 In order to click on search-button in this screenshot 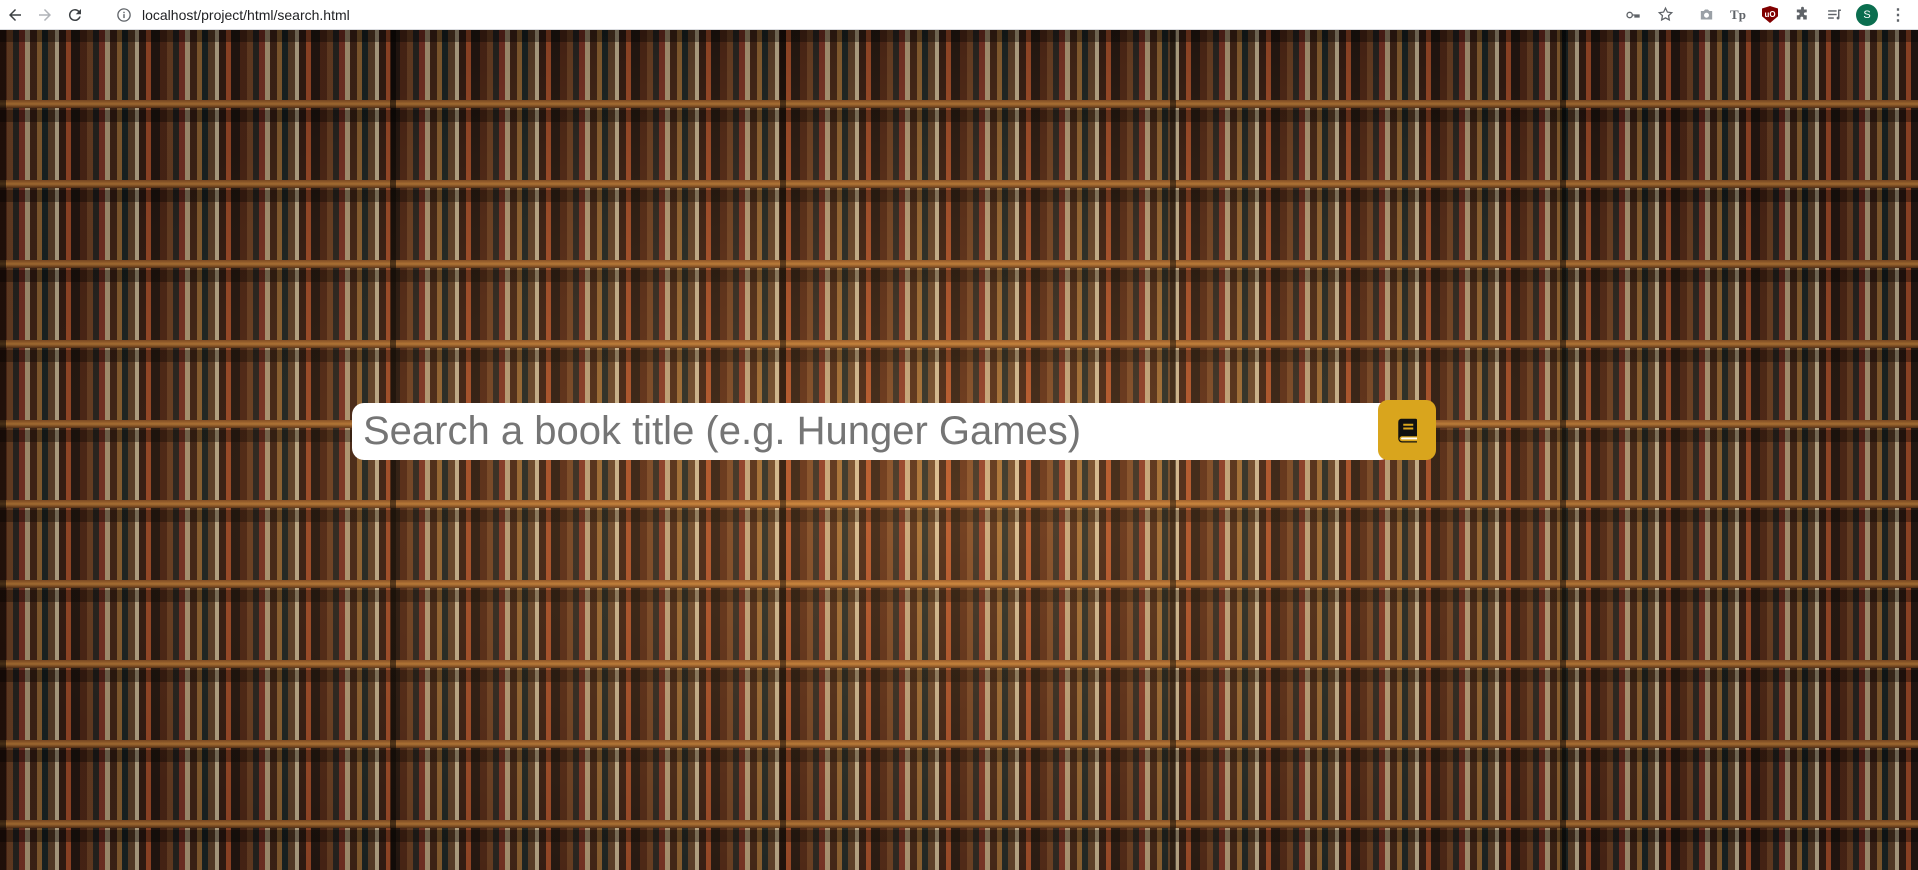, I will do `click(1407, 430)`.